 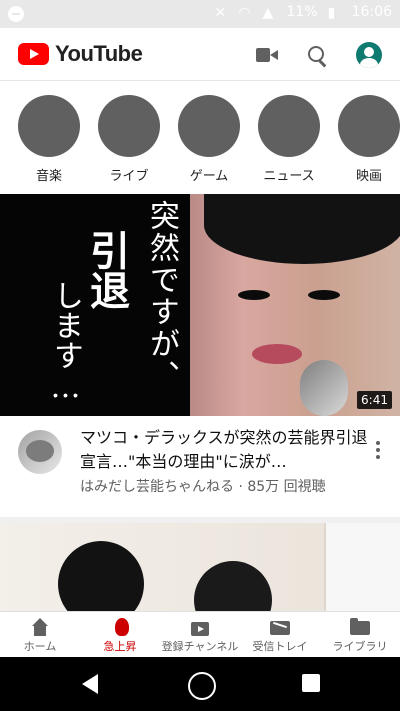 I want to click on mail-icon, so click(x=280, y=627).